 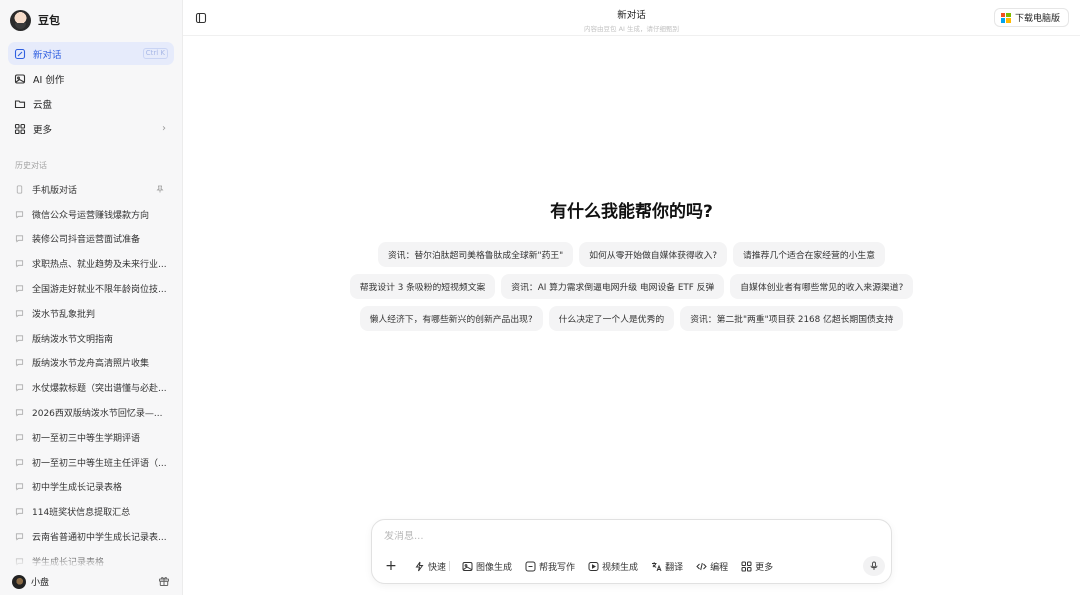 I want to click on tool-label: 快速, so click(x=437, y=567).